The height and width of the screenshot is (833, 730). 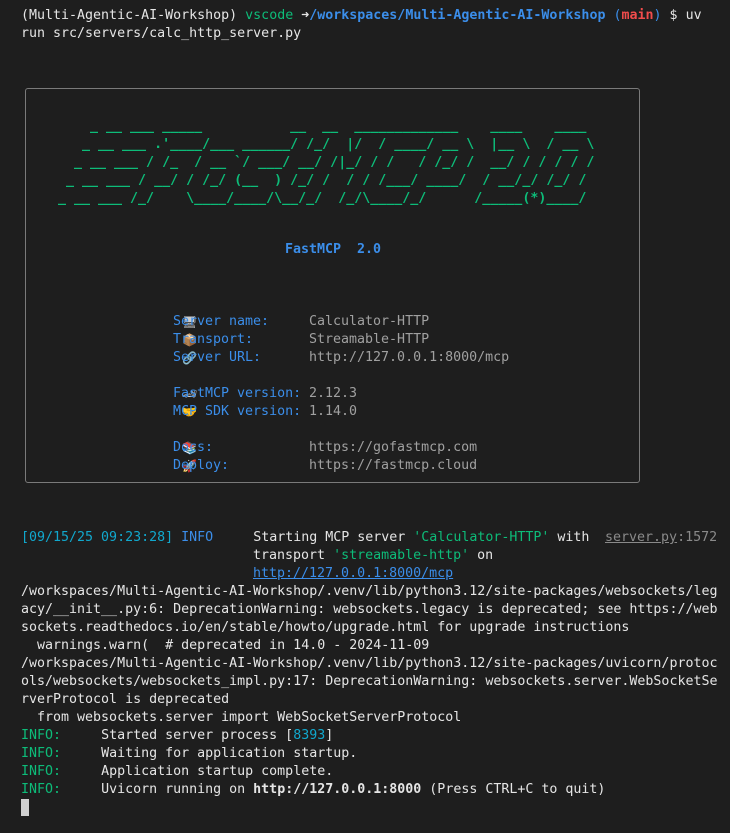 What do you see at coordinates (333, 249) in the screenshot?
I see `fastmcp-title: FastMCP 2.0` at bounding box center [333, 249].